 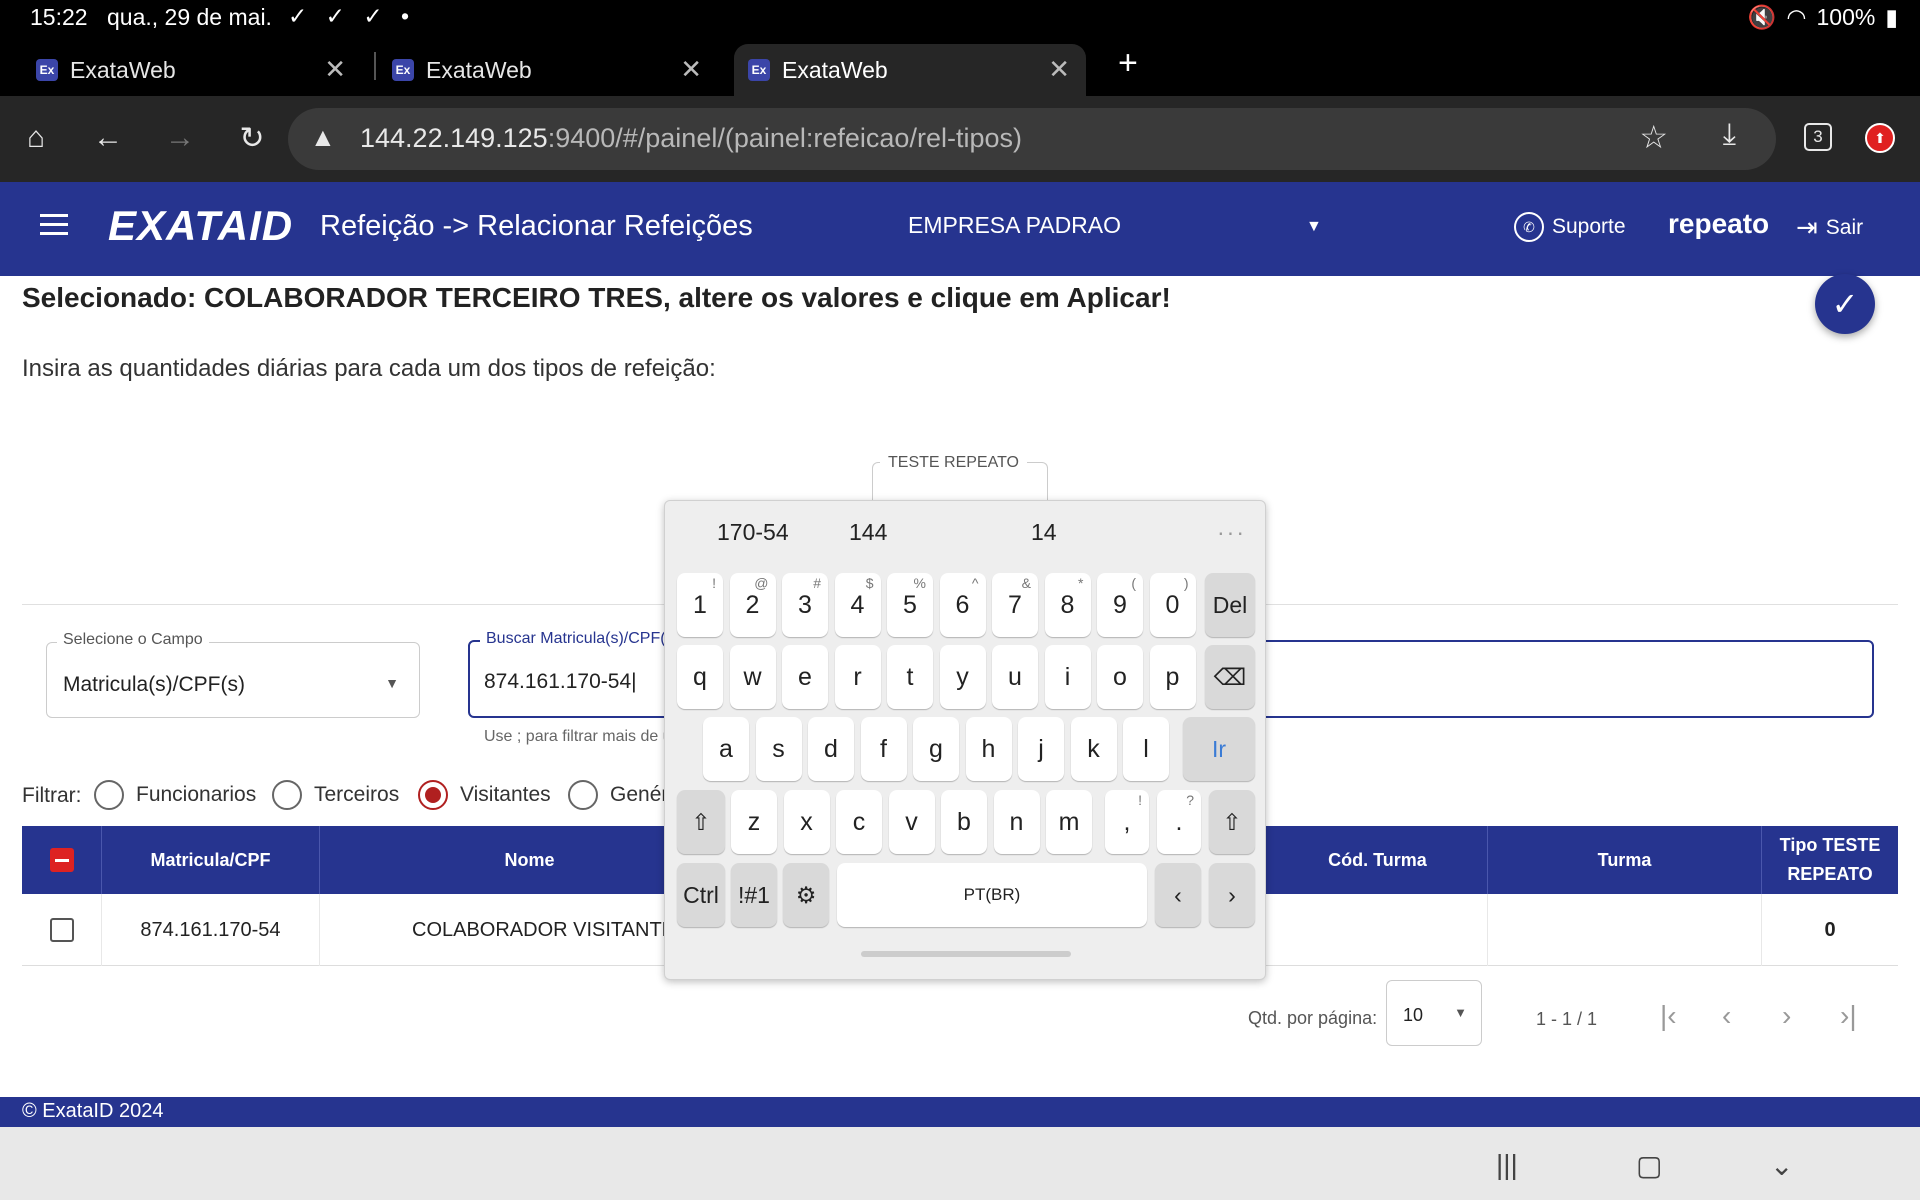 I want to click on chevron-down-icon: ▼, so click(x=1314, y=227).